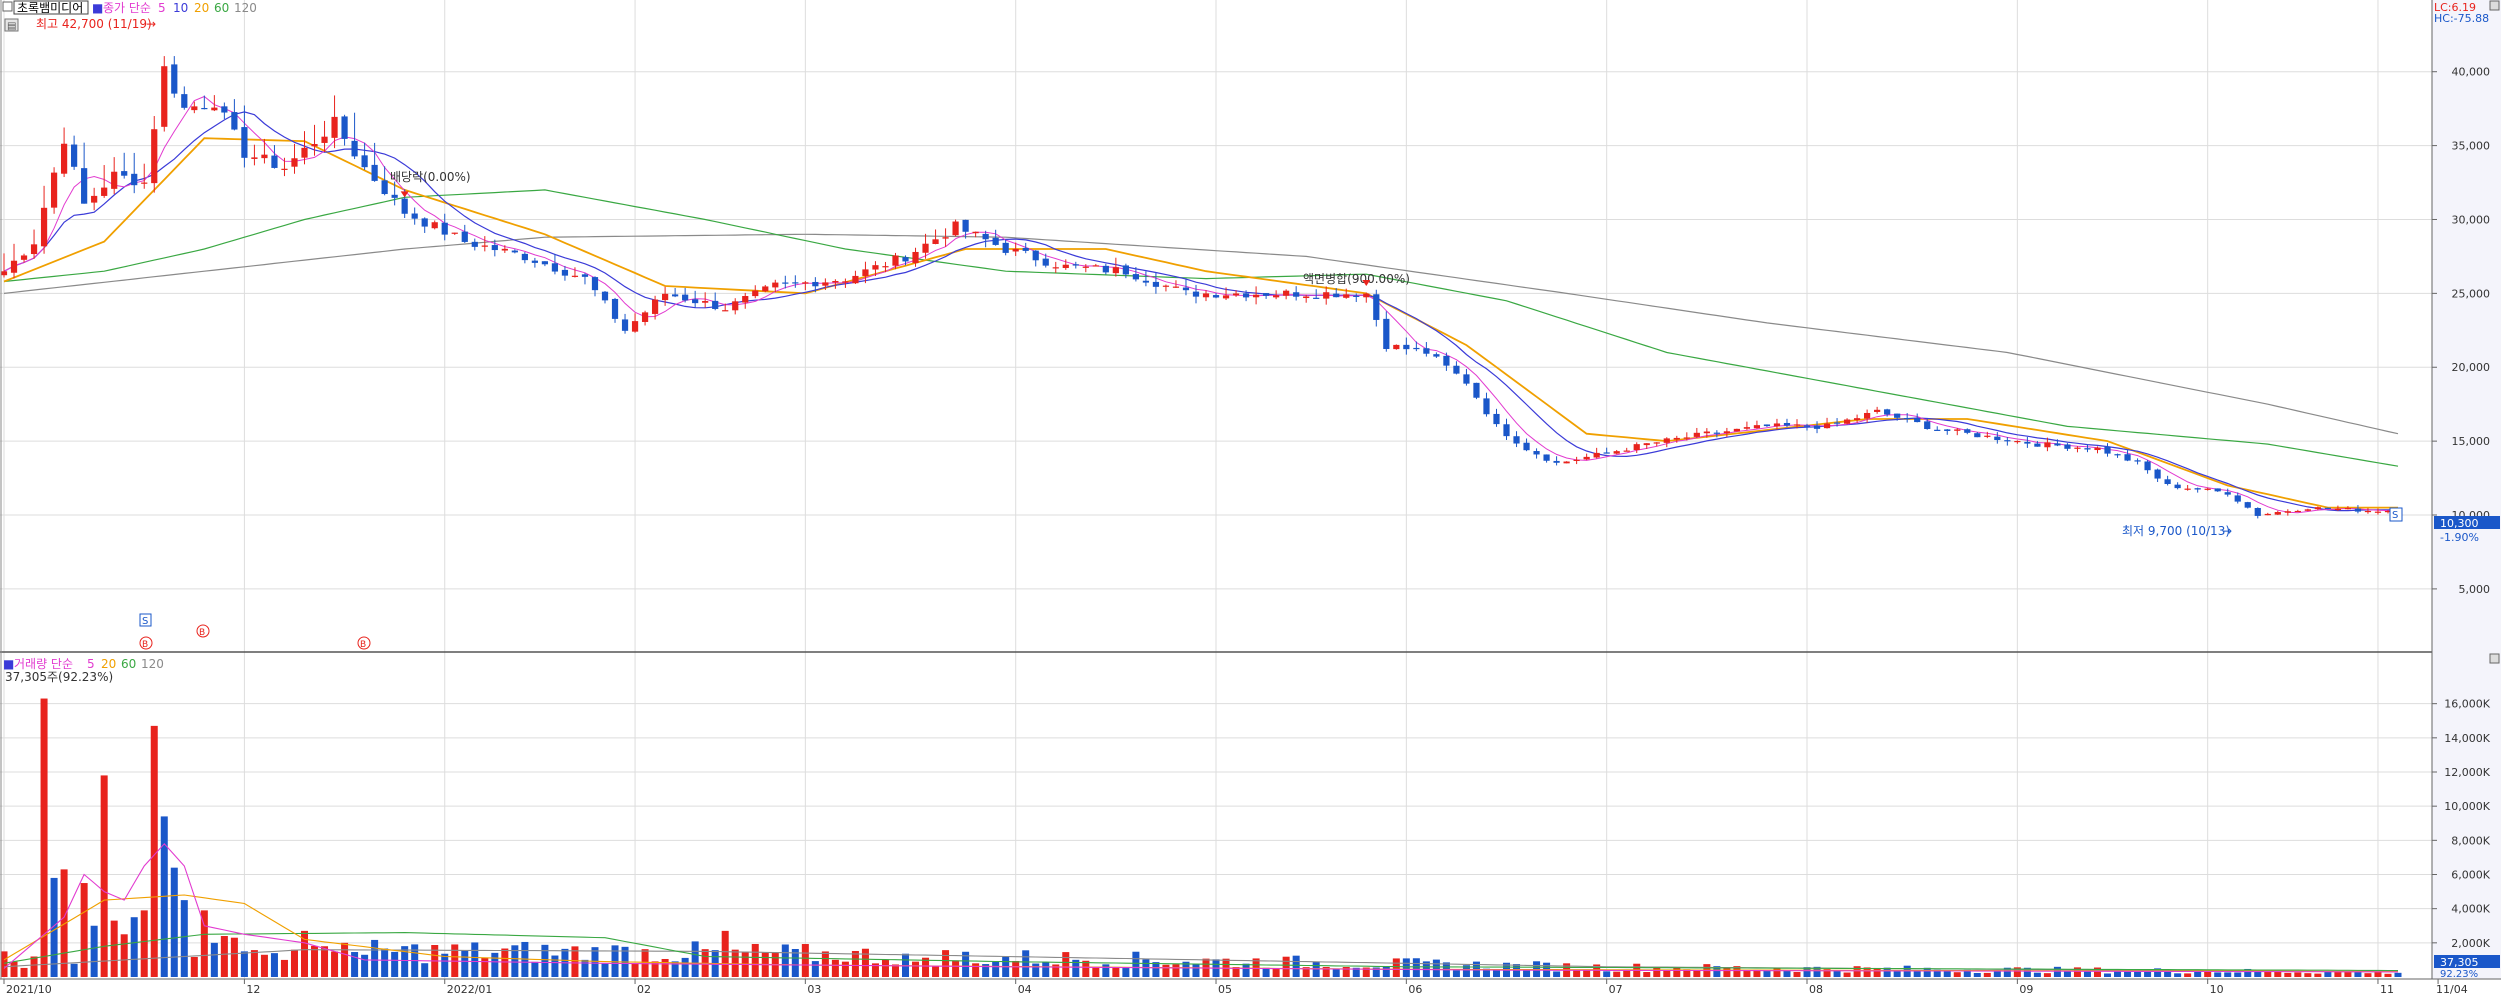 The width and height of the screenshot is (2501, 1001). Describe the element at coordinates (7, 6) in the screenshot. I see `legend-menu-icon` at that location.